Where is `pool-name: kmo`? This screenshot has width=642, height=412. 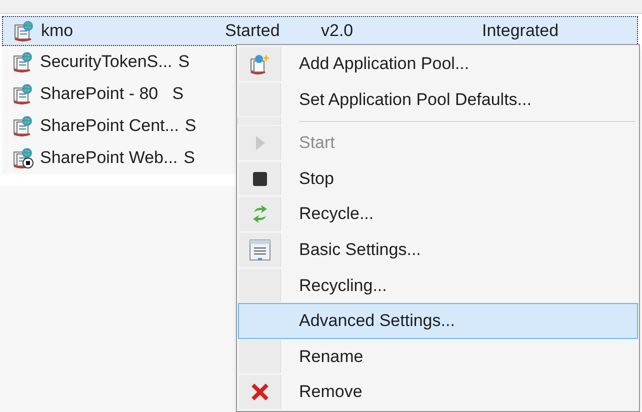 pool-name: kmo is located at coordinates (57, 31).